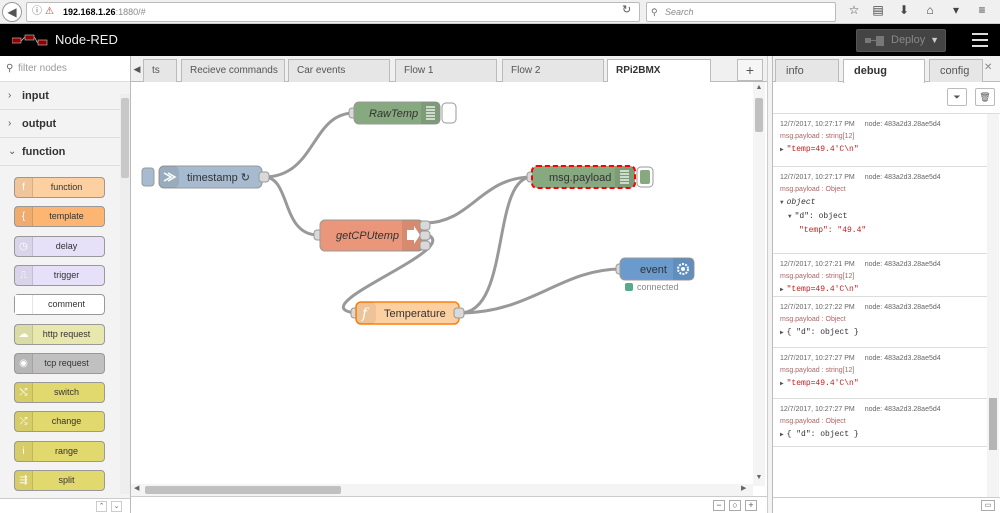 The width and height of the screenshot is (1000, 513). What do you see at coordinates (101, 506) in the screenshot?
I see `collapse-all-icon: ⌃` at bounding box center [101, 506].